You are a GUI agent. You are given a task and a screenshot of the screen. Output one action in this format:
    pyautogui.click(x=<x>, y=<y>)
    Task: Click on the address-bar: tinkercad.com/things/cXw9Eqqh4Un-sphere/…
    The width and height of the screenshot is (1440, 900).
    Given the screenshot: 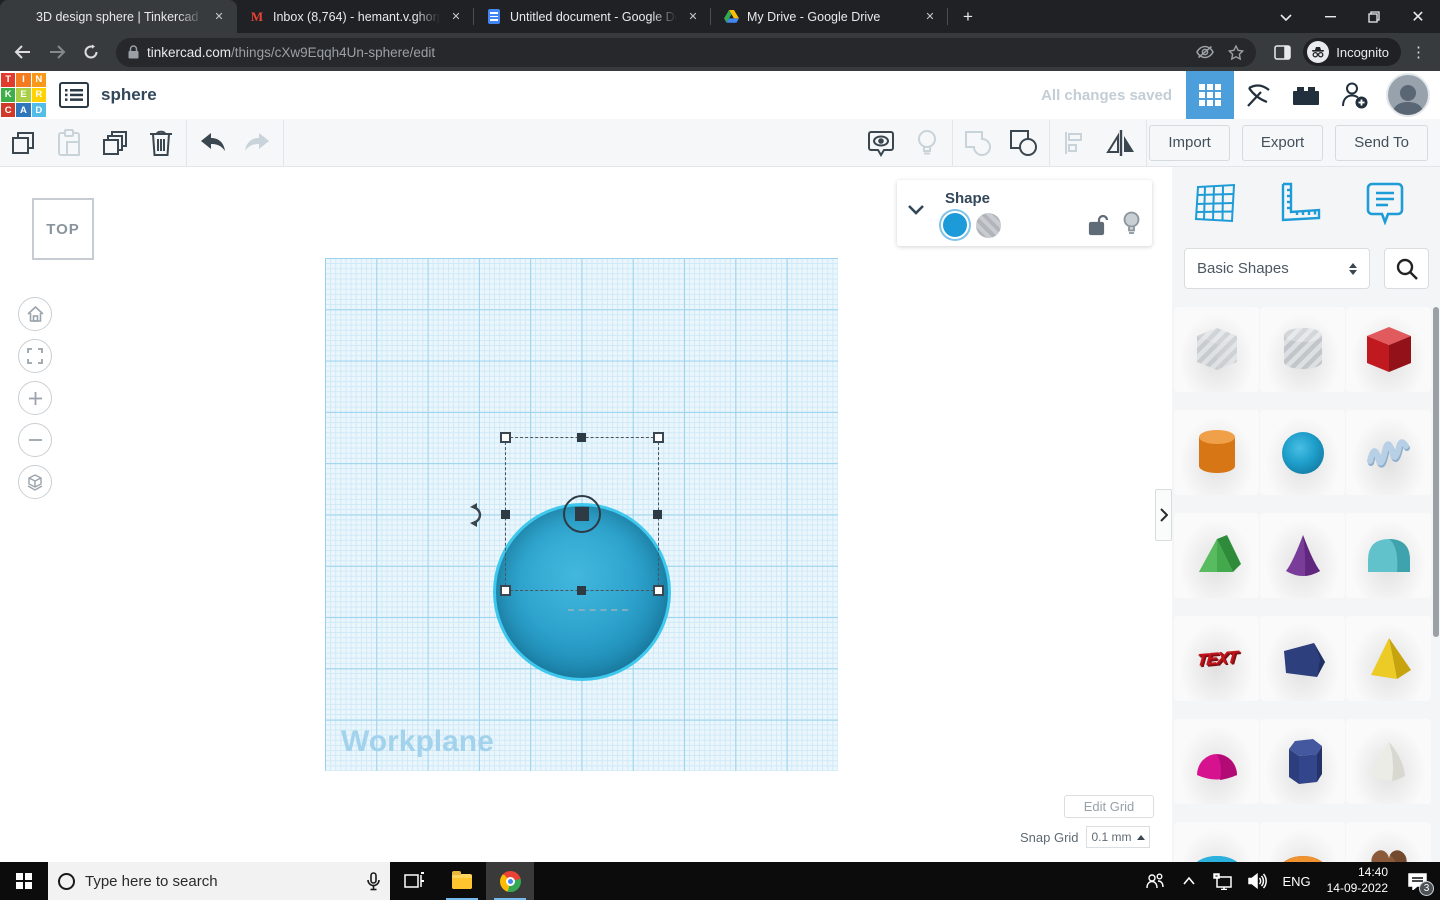 What is the action you would take?
    pyautogui.click(x=686, y=52)
    